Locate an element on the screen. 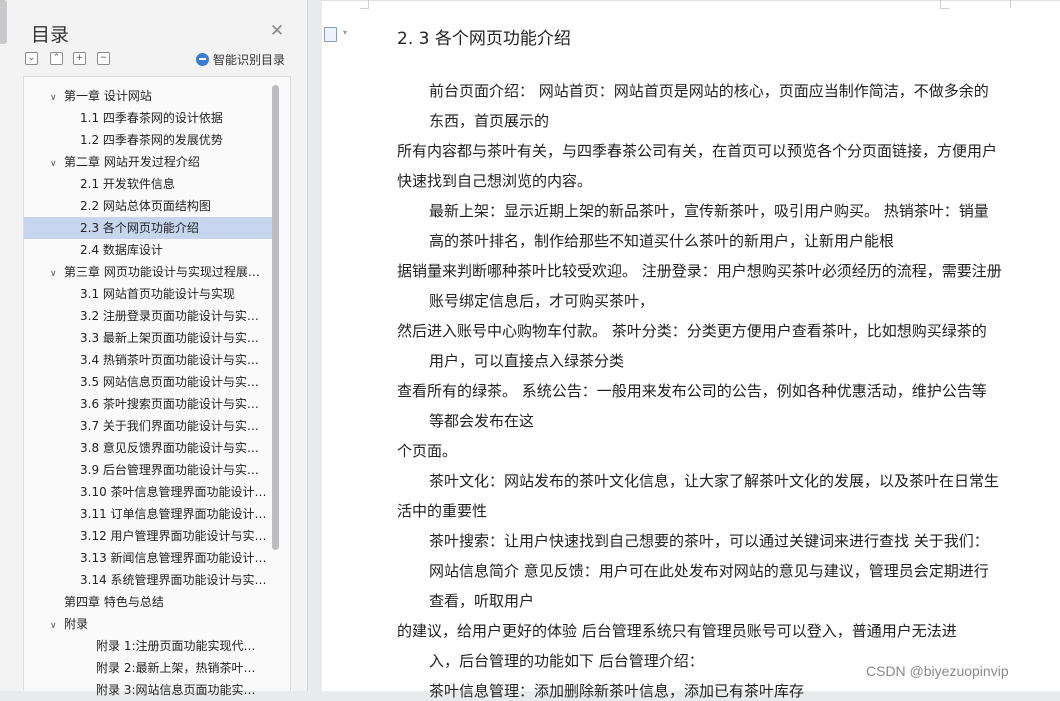 The width and height of the screenshot is (1060, 701). toc-section-item: 2.1 开发软件信息 is located at coordinates (148, 184).